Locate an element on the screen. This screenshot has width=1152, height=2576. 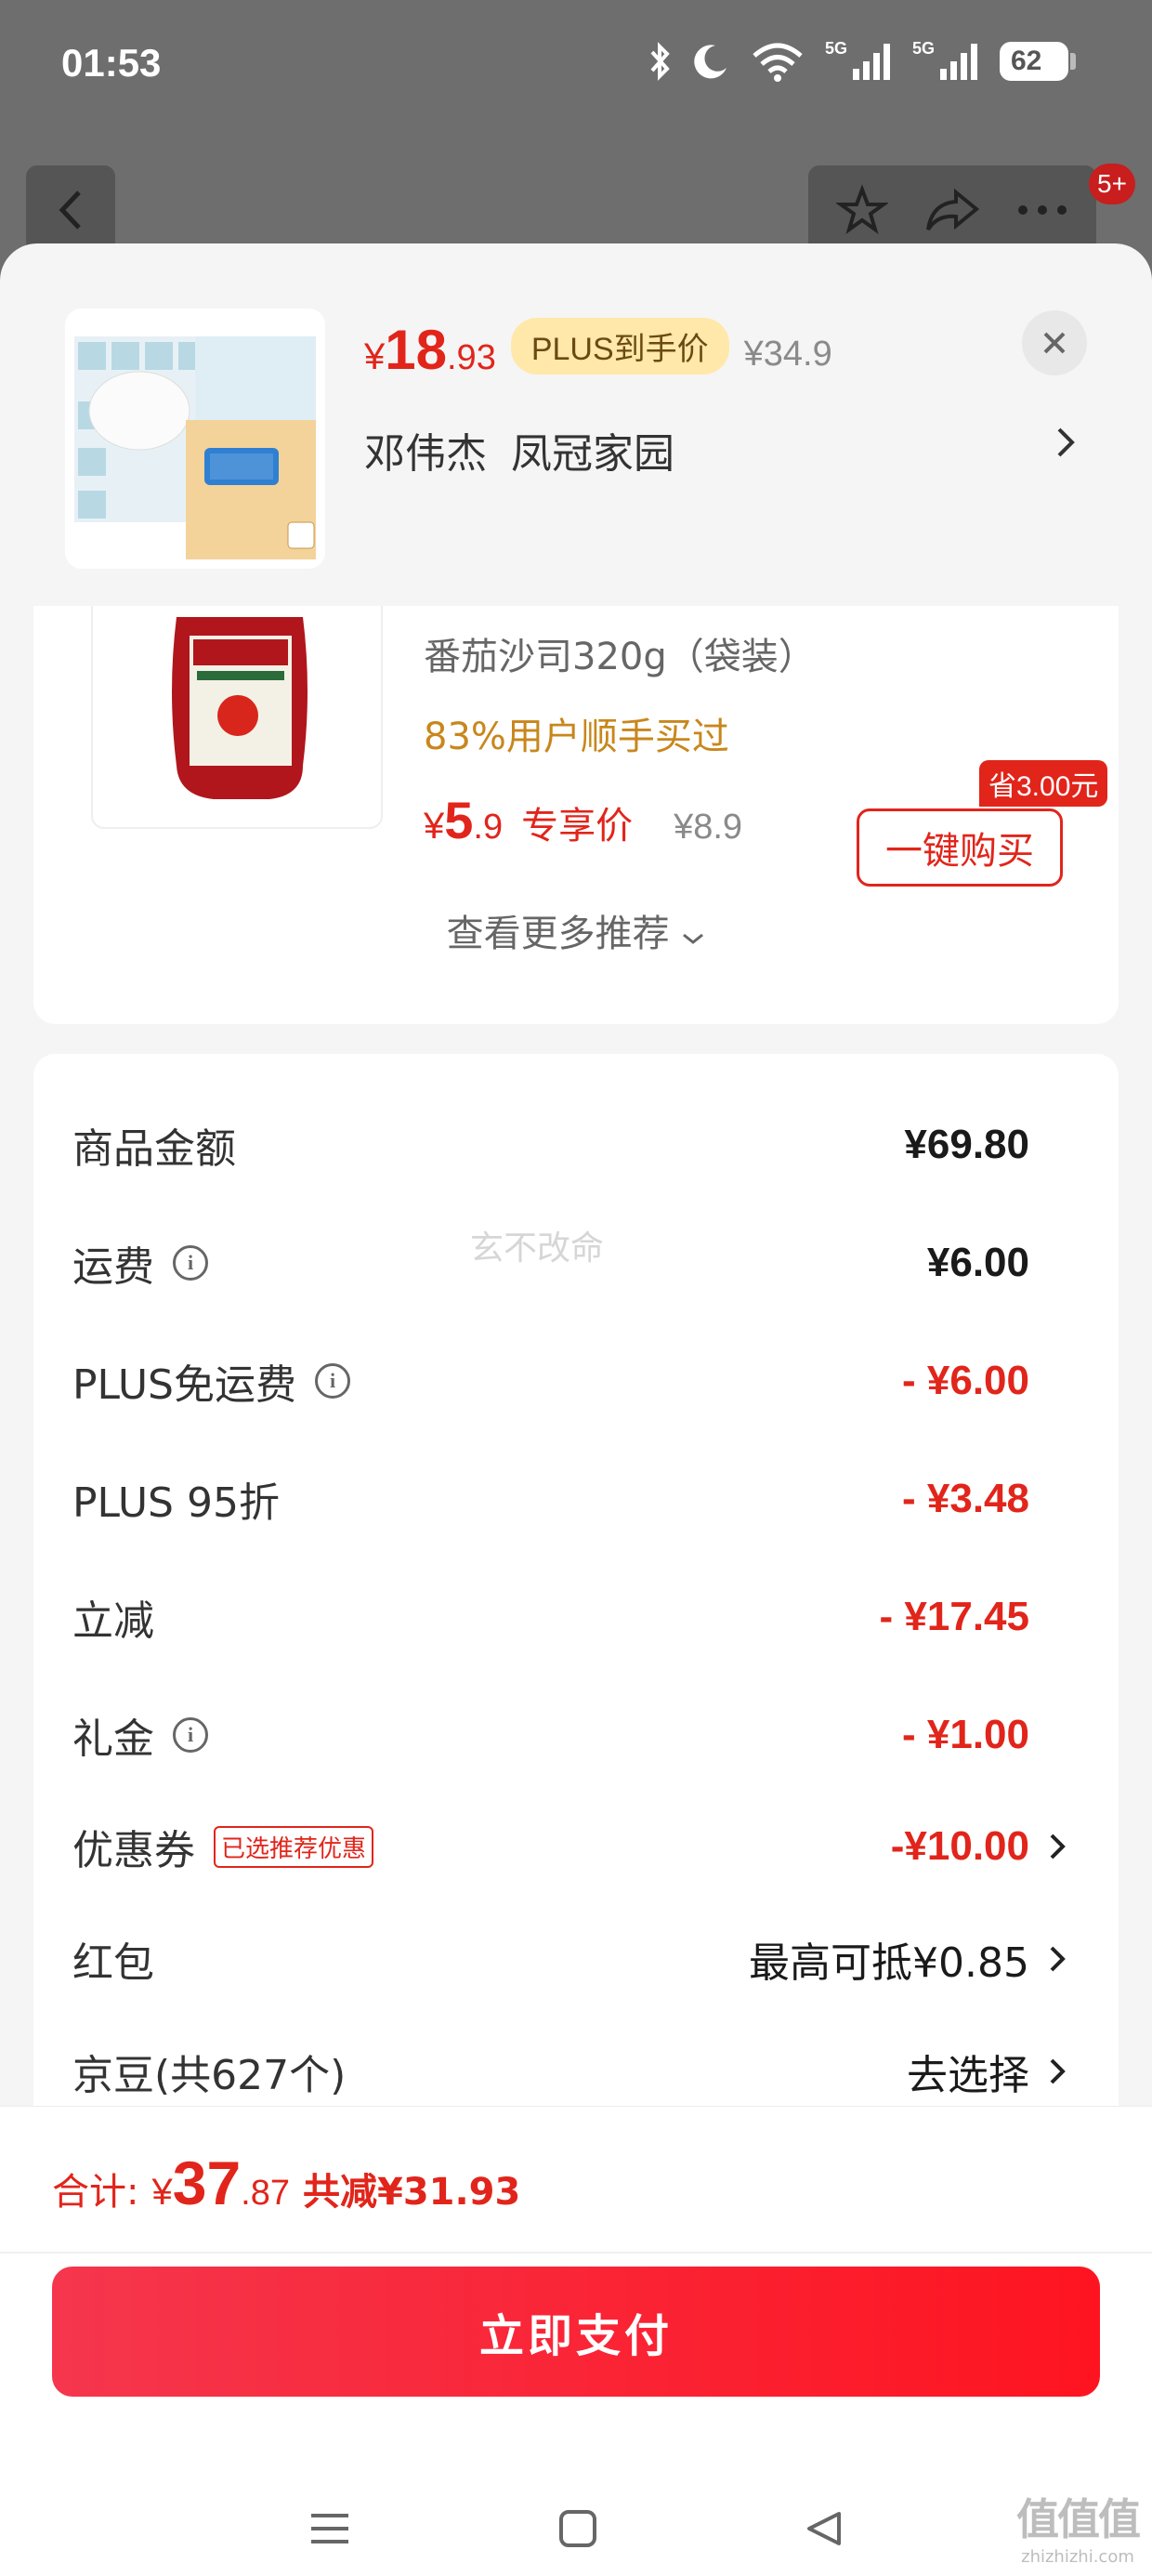
total-saved: 共减¥31.93 is located at coordinates (411, 2192).